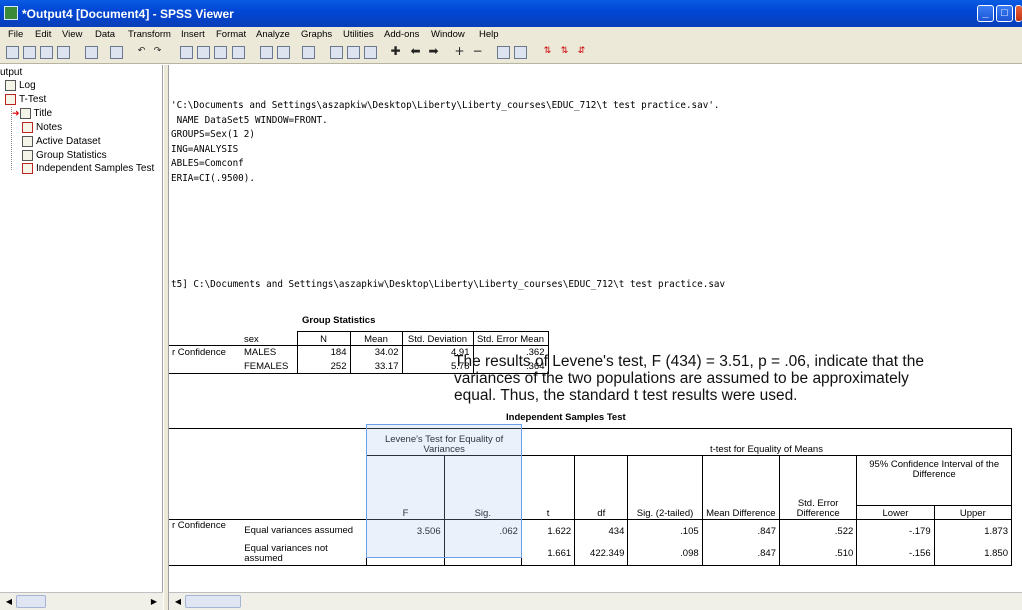 The image size is (1022, 610). I want to click on menu-addons: Add-ons, so click(401, 34).